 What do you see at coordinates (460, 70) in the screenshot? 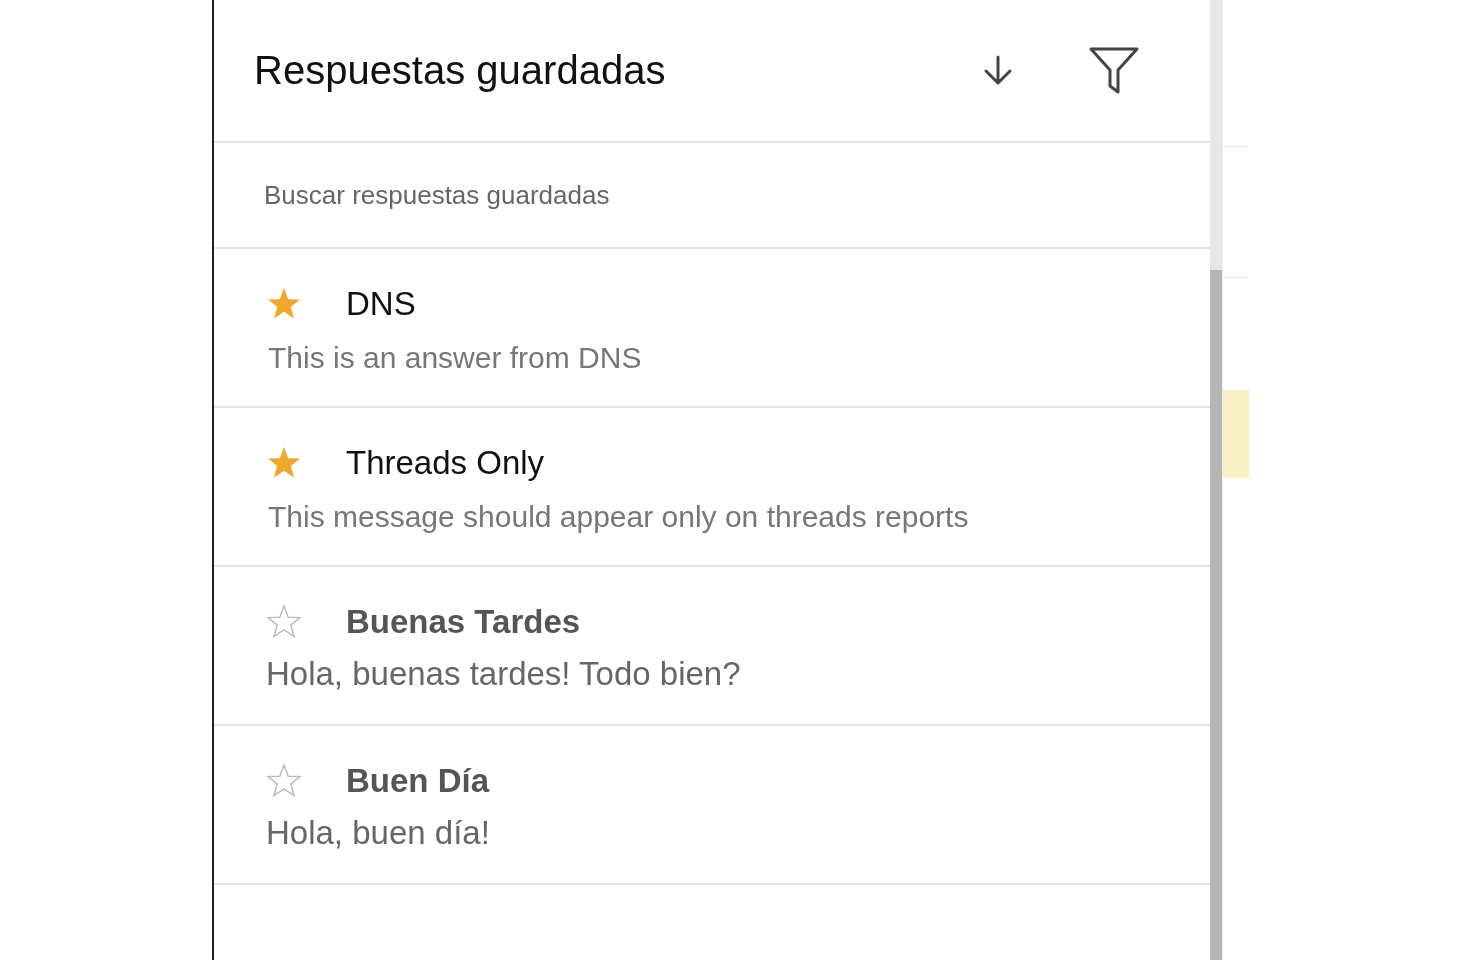
I see `panel-title: Respuestas guardadas` at bounding box center [460, 70].